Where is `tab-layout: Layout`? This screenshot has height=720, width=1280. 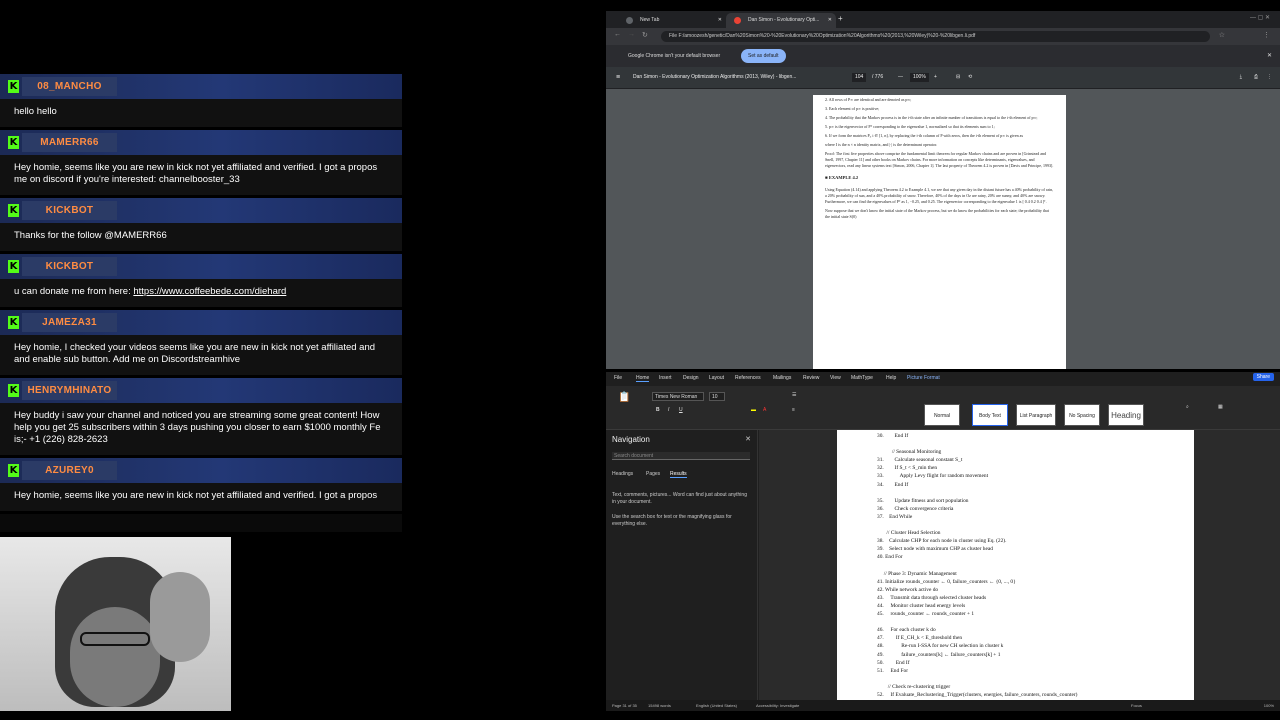
tab-layout: Layout is located at coordinates (716, 378).